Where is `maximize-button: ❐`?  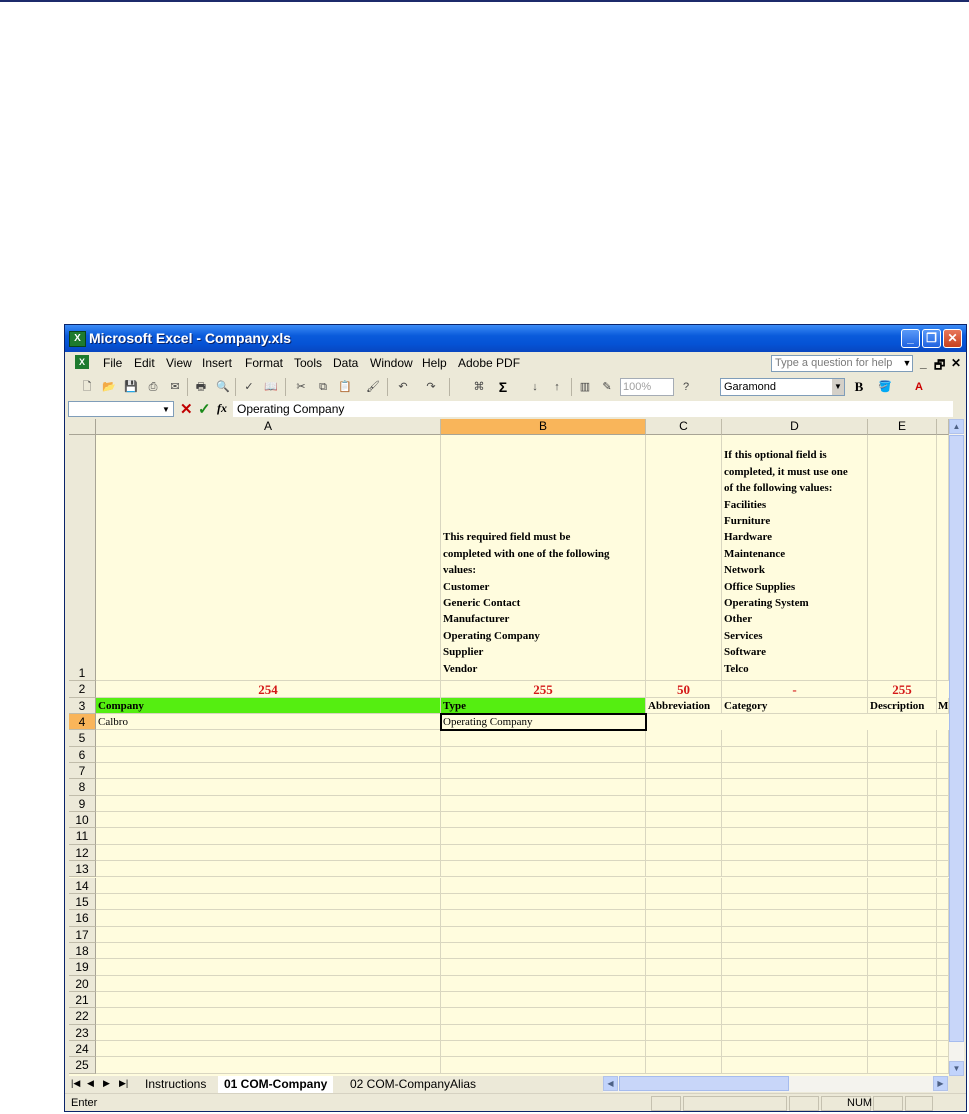
maximize-button: ❐ is located at coordinates (931, 338).